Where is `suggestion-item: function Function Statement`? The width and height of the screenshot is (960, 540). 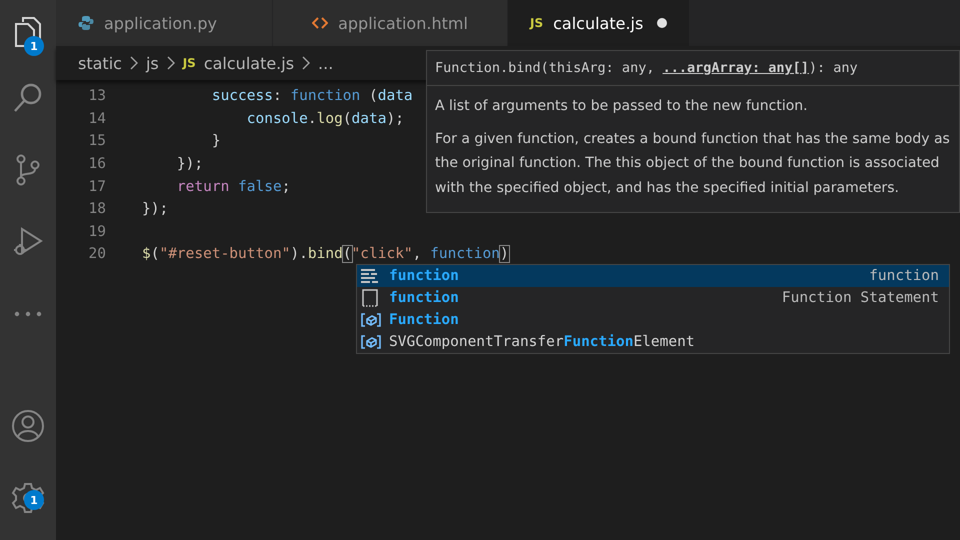 suggestion-item: function Function Statement is located at coordinates (653, 298).